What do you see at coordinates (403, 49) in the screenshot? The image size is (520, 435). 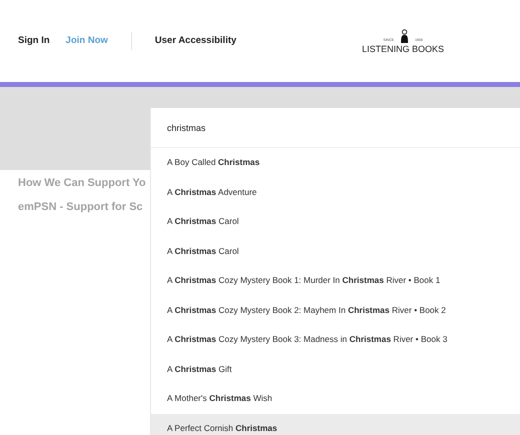 I see `logo-text: LISTENING BOOKS` at bounding box center [403, 49].